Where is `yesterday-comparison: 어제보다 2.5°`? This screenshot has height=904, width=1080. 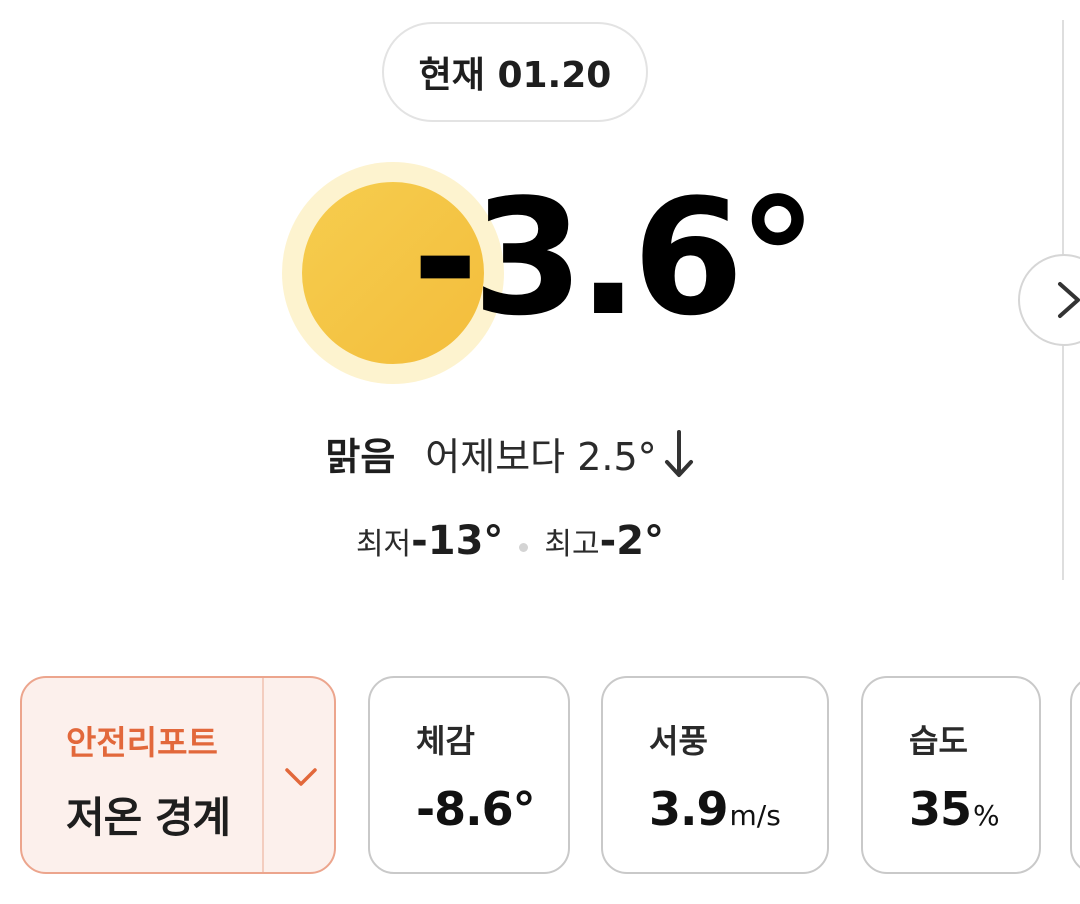 yesterday-comparison: 어제보다 2.5° is located at coordinates (541, 457).